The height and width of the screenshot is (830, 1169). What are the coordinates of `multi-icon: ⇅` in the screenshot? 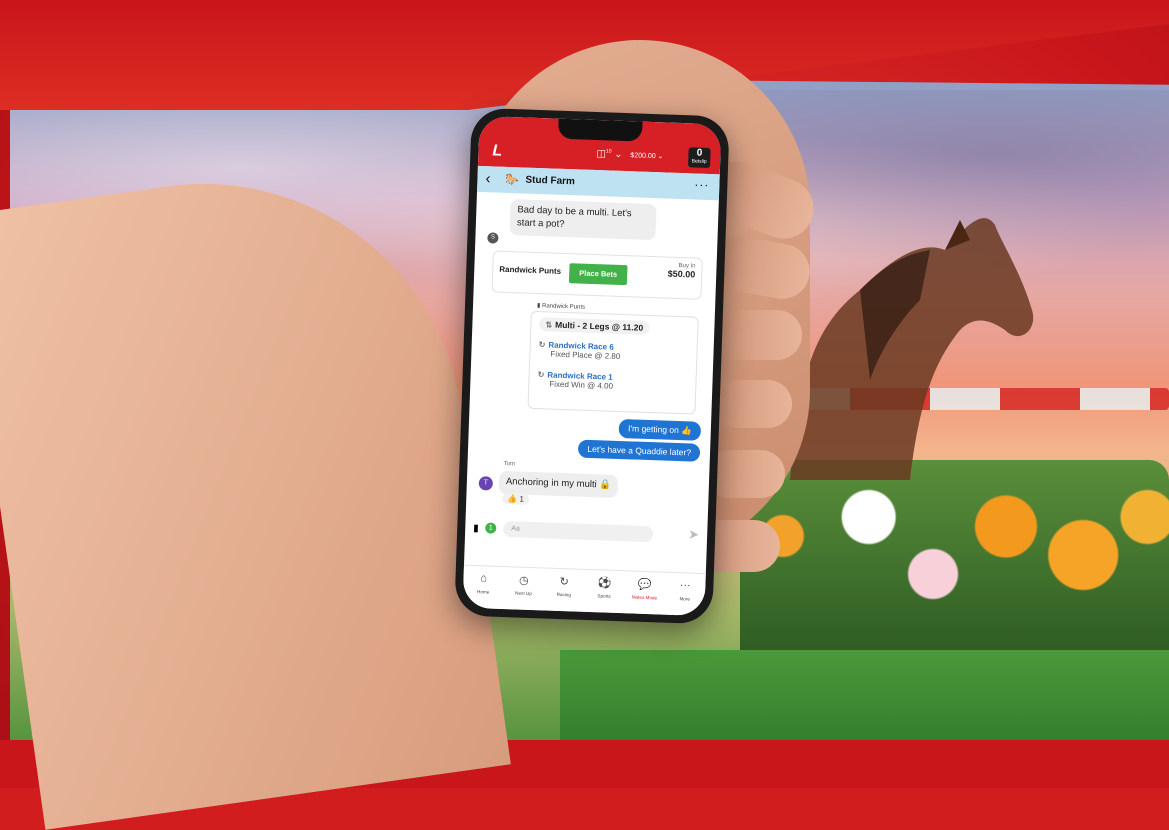 It's located at (549, 325).